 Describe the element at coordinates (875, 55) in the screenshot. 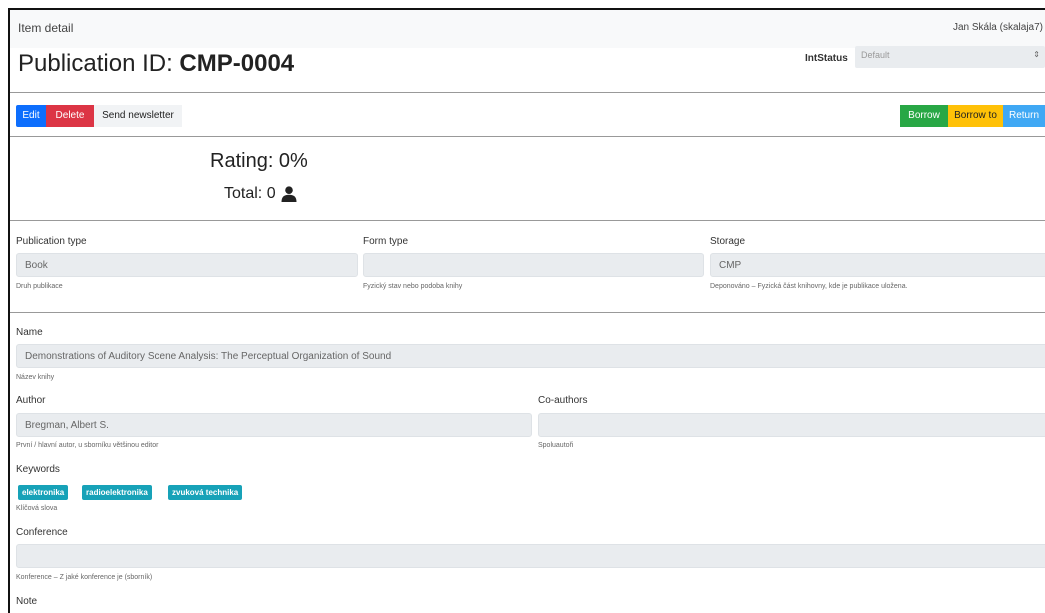

I see `intstatus-value: Default` at that location.